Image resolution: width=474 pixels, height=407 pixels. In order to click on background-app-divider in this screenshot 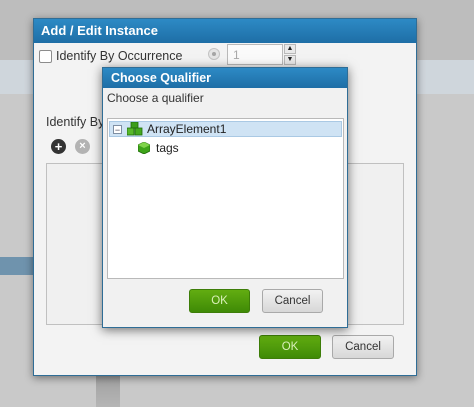, I will do `click(108, 389)`.